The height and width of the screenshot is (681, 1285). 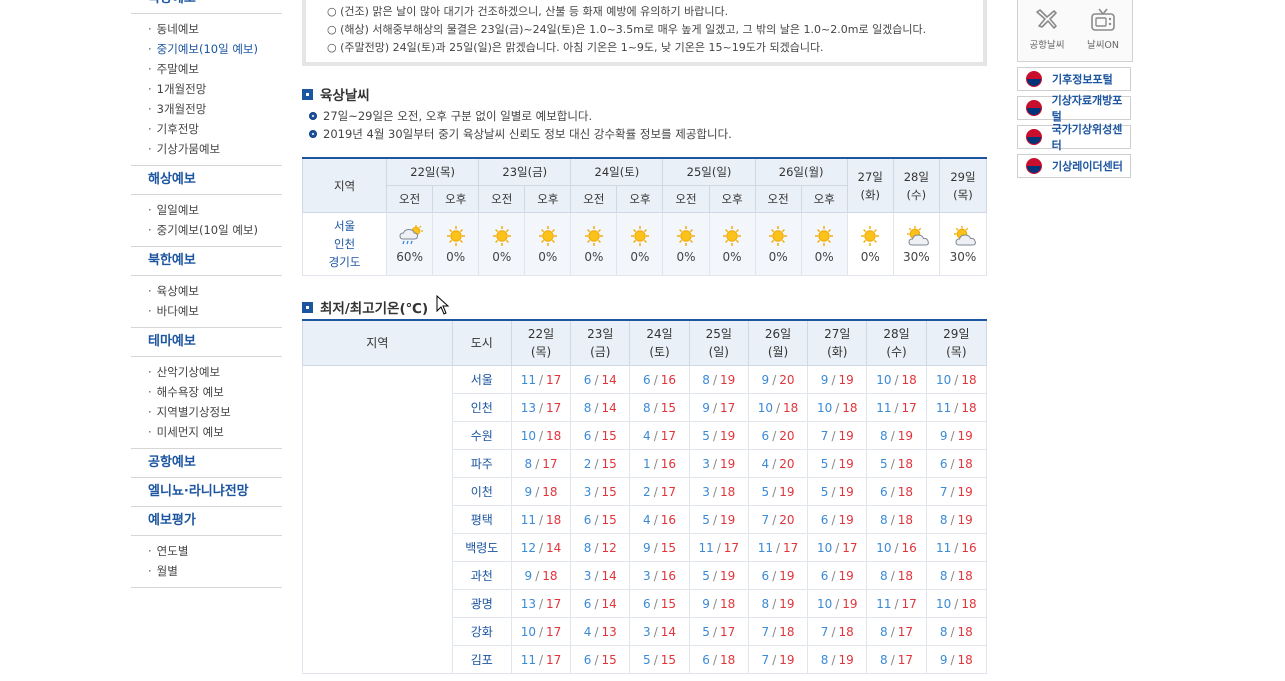 What do you see at coordinates (1074, 137) in the screenshot?
I see `satellite-center-link: 국가기상위성센터` at bounding box center [1074, 137].